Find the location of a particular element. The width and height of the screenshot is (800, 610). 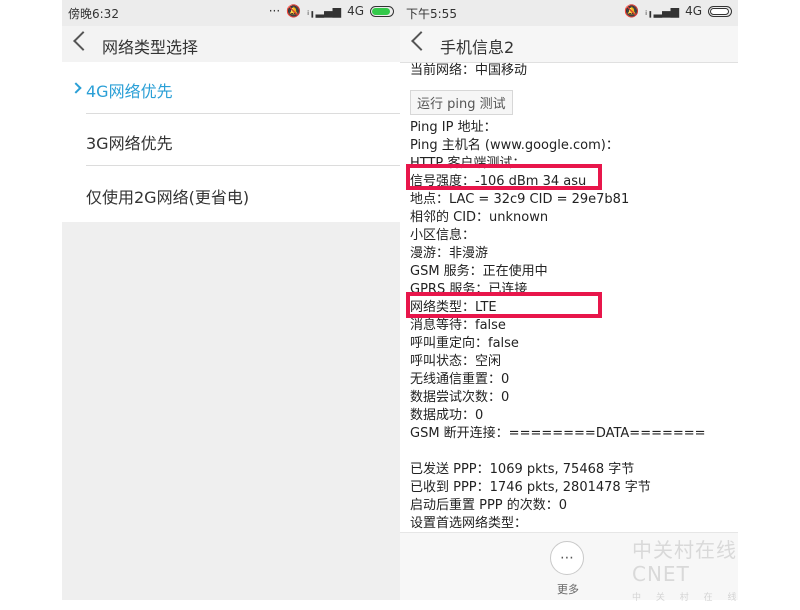

status-bar: 傍晚6:32 ··· 🔕 ᵢ╻▂▄▆ 4G is located at coordinates (231, 13).